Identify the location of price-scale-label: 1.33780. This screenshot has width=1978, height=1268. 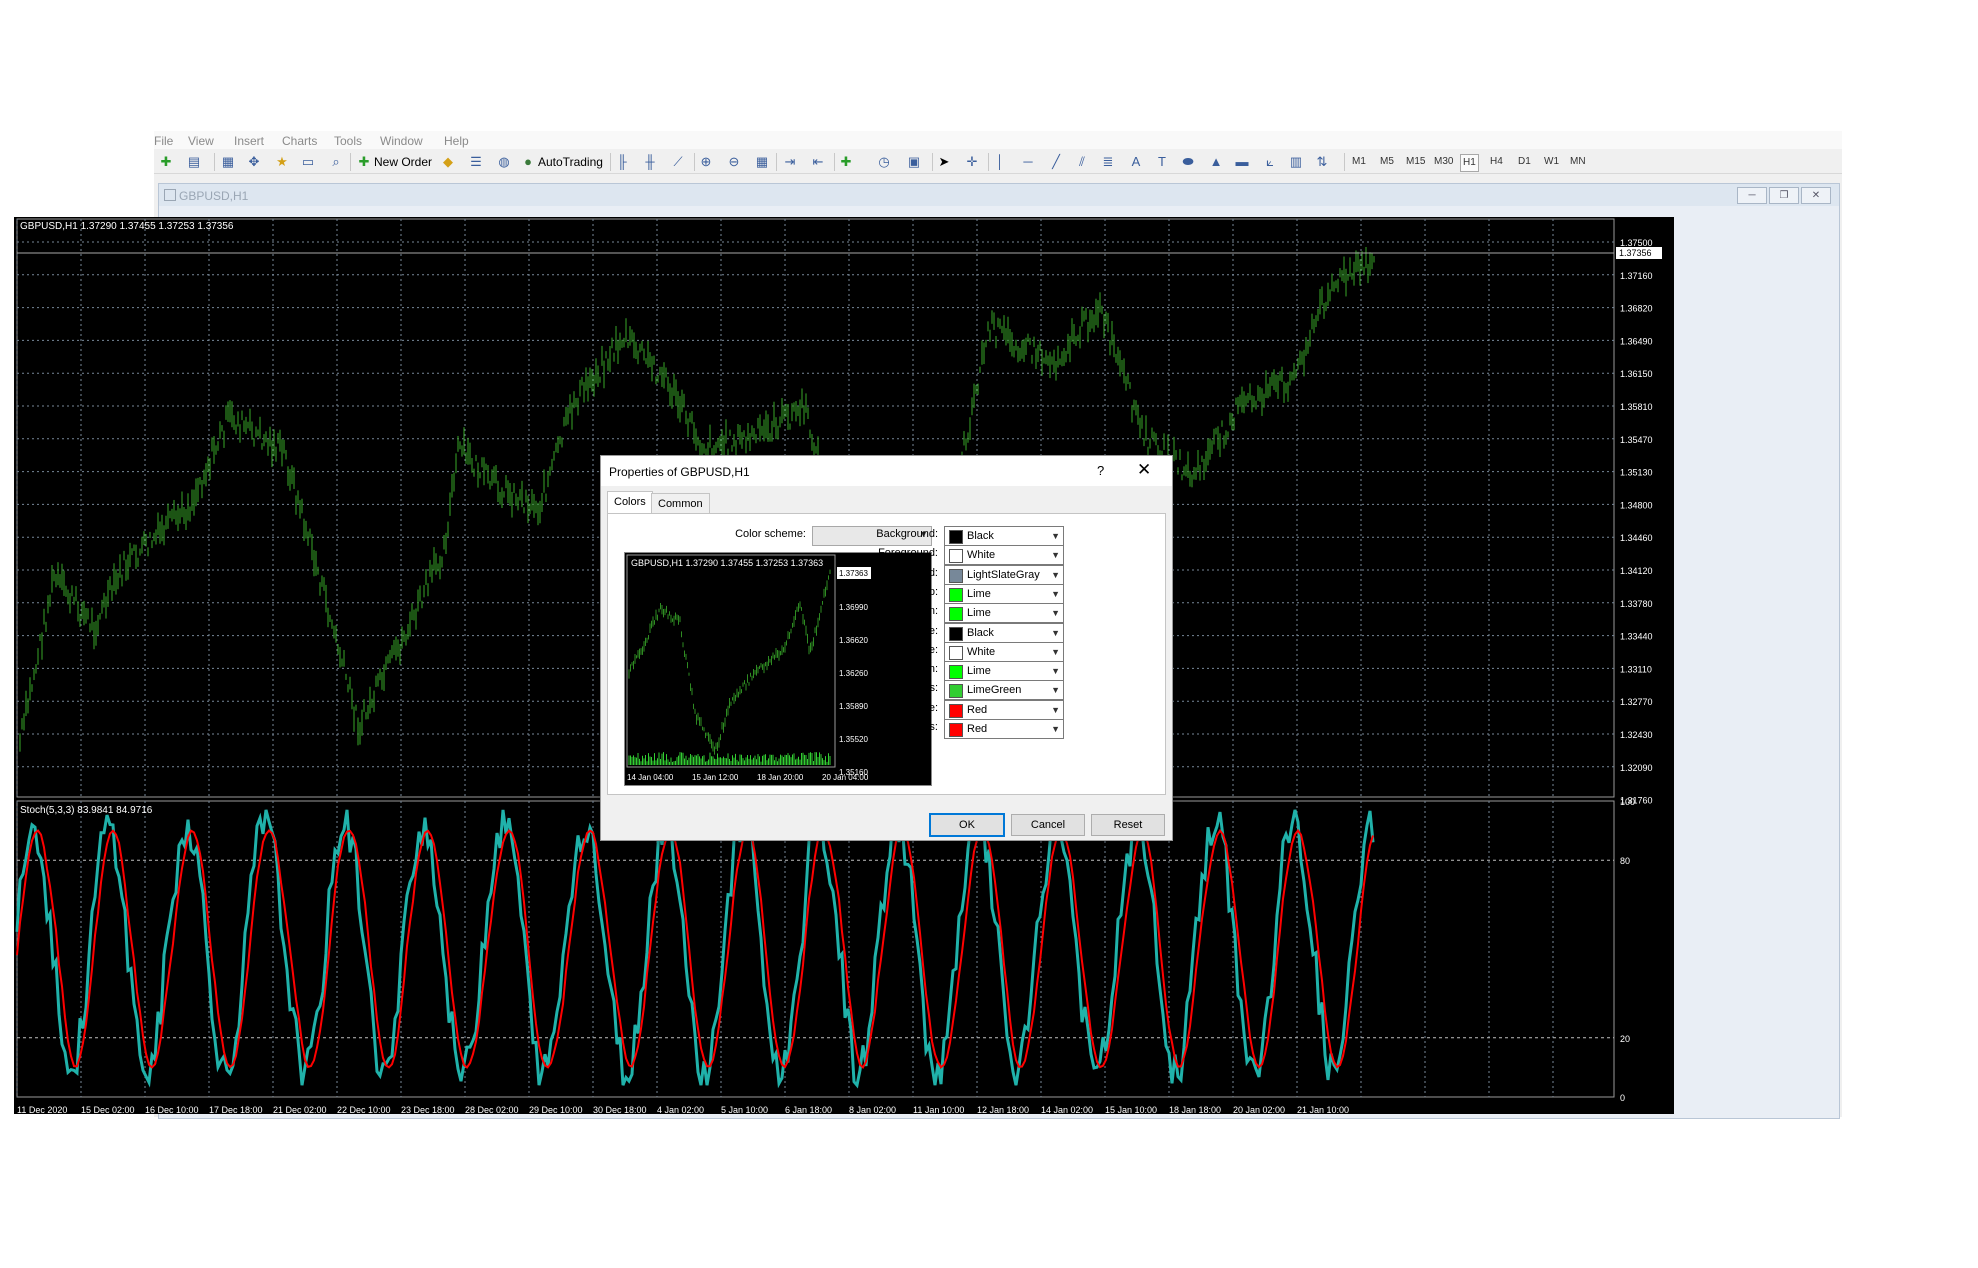
(1636, 604).